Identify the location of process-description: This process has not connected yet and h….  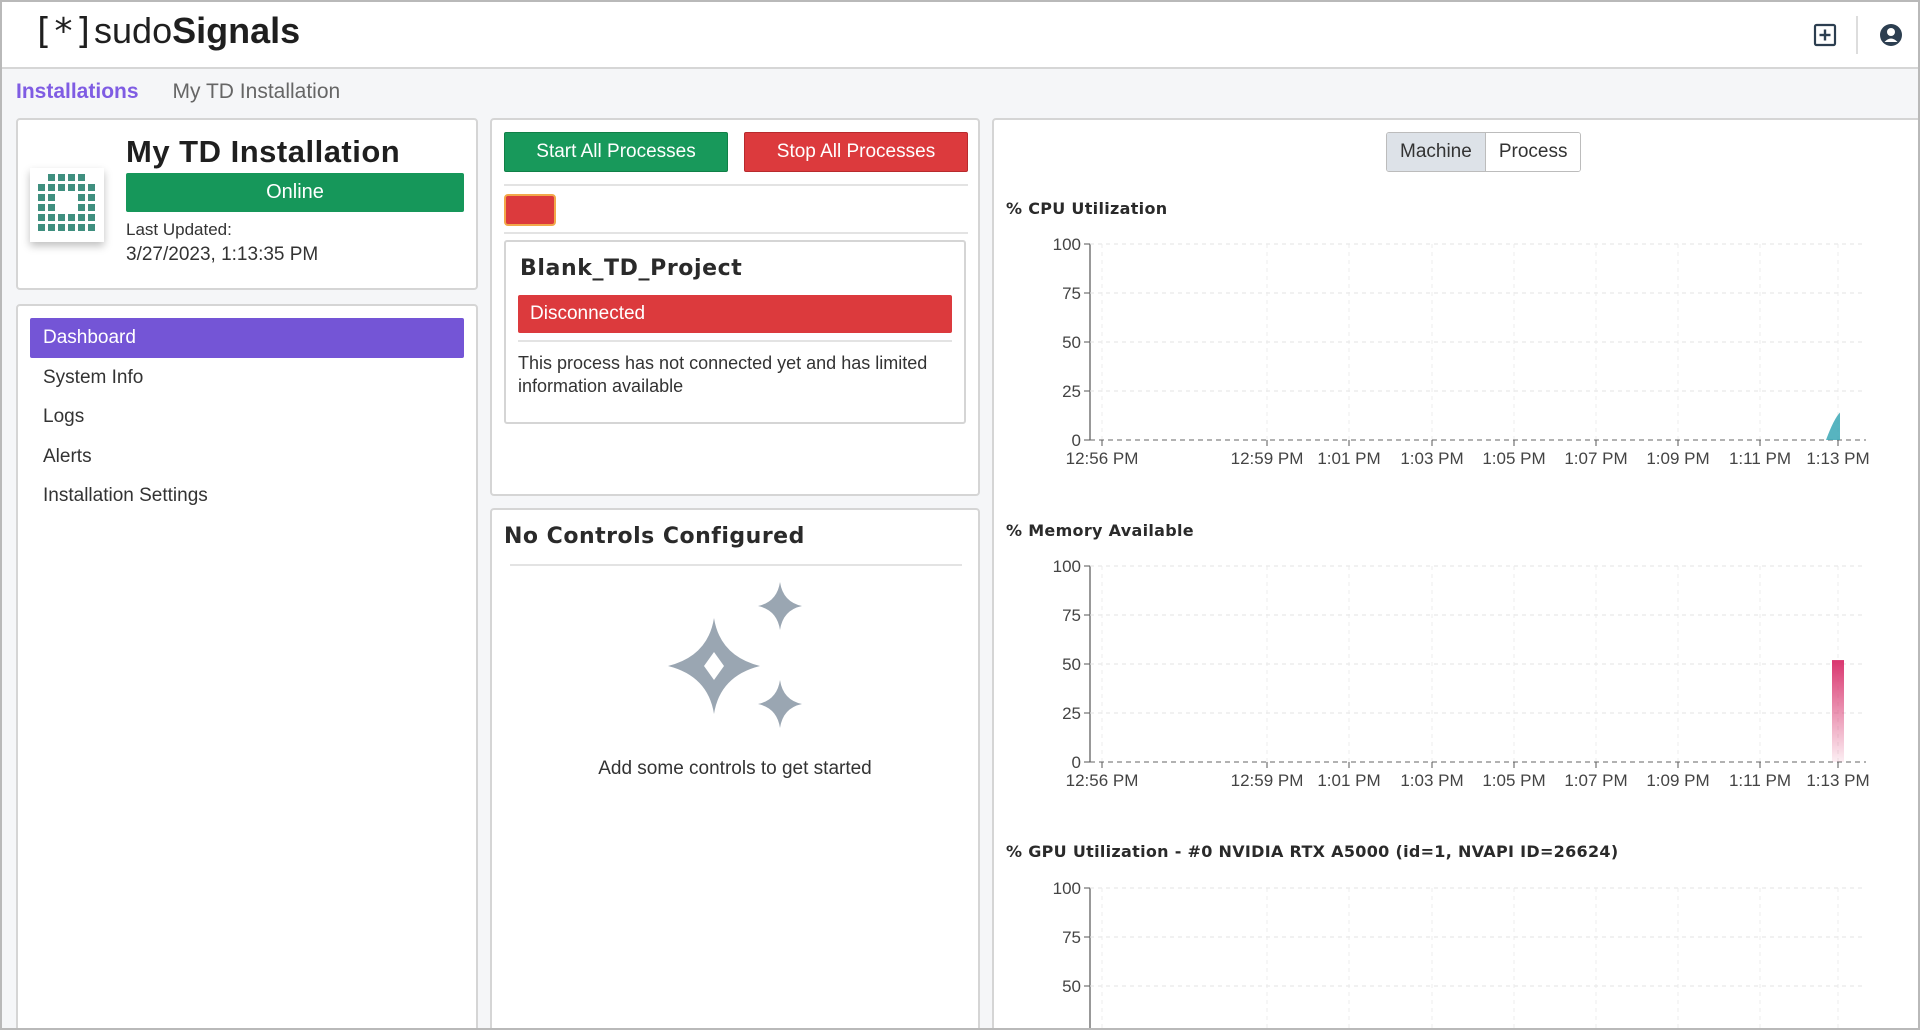
(723, 374).